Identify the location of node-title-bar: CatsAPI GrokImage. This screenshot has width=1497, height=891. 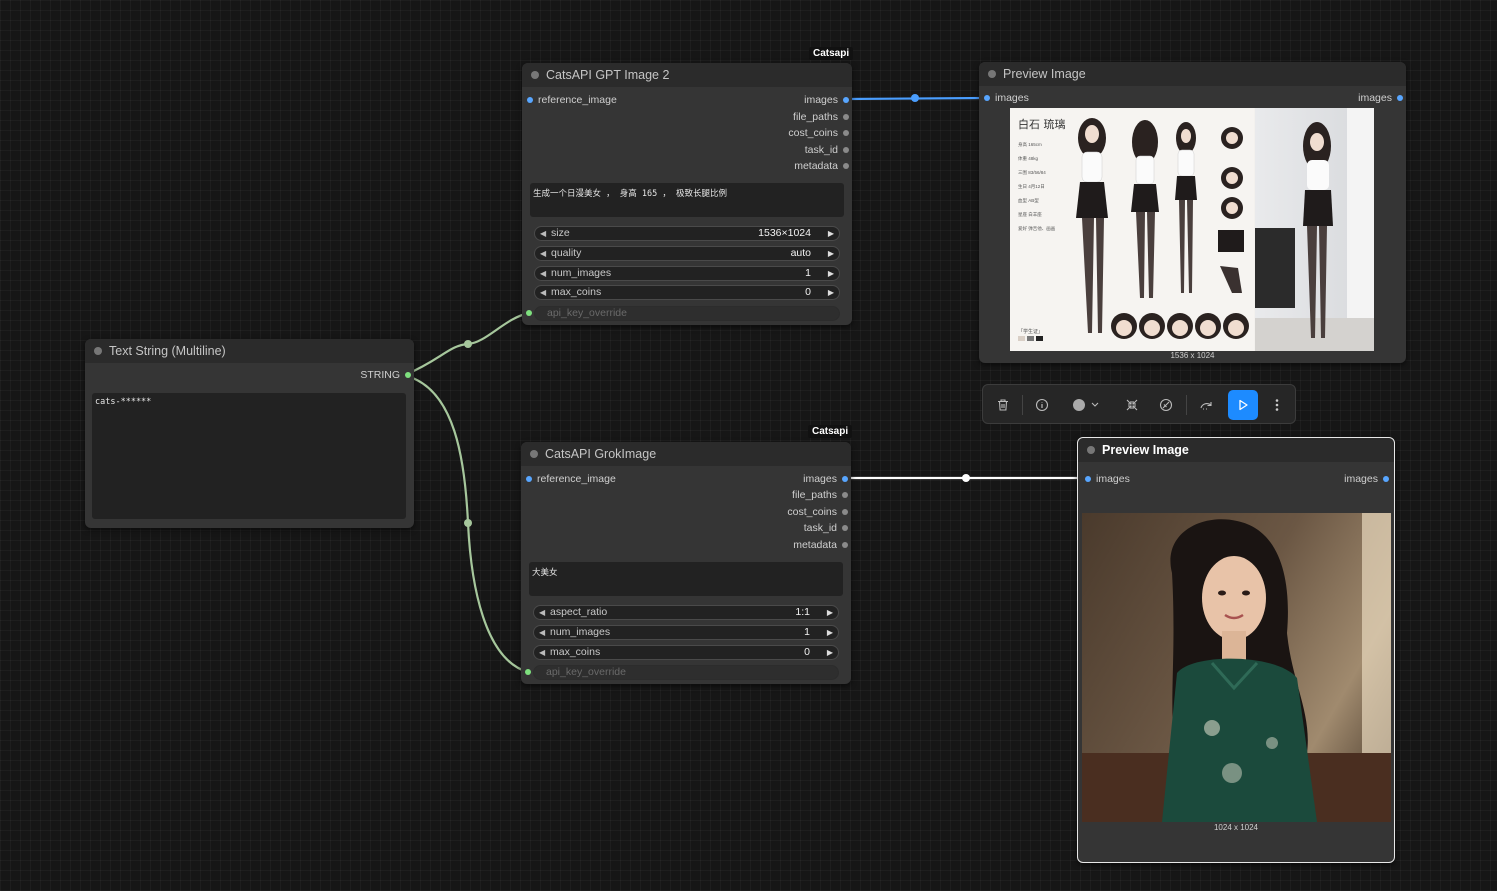
(686, 454).